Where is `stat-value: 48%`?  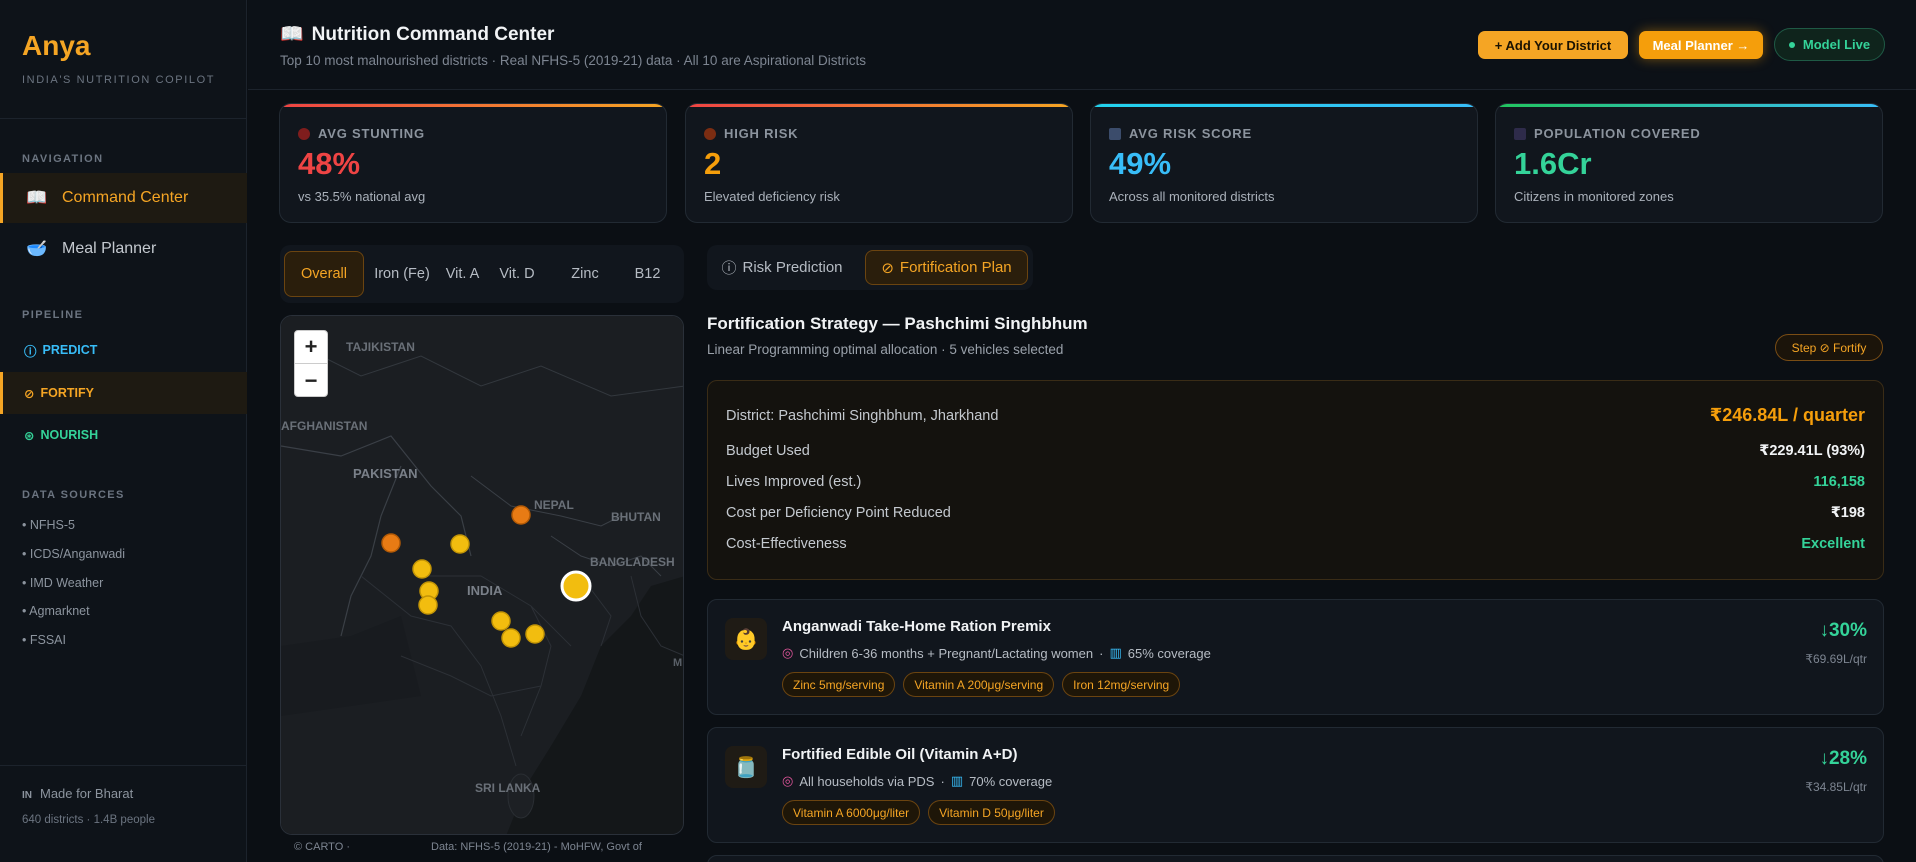
stat-value: 48% is located at coordinates (329, 163).